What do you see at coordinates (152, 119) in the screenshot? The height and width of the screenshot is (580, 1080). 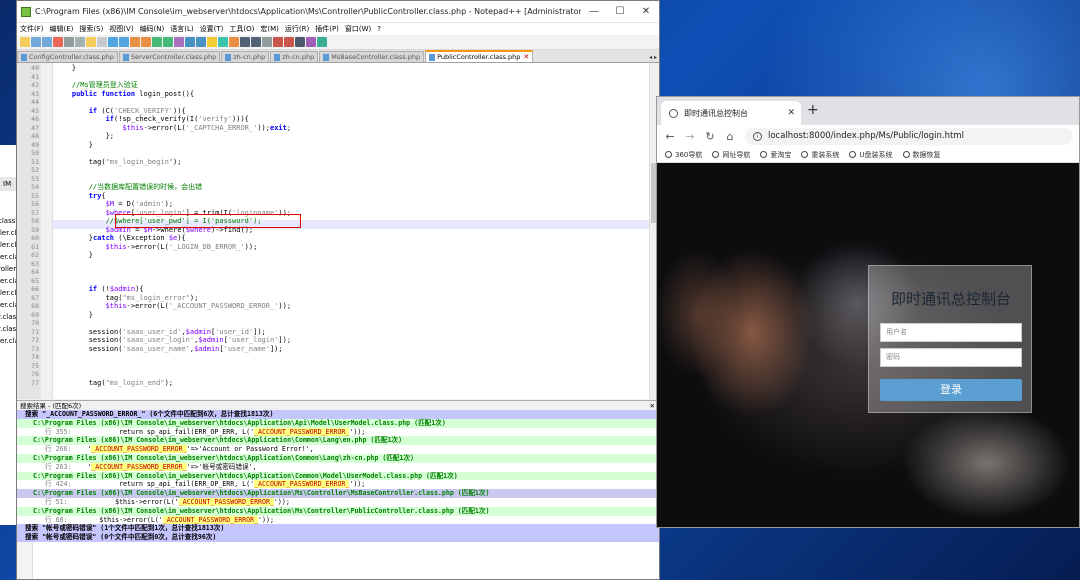 I see `code-line: if(!sp_check_verify(I('verify'))){` at bounding box center [152, 119].